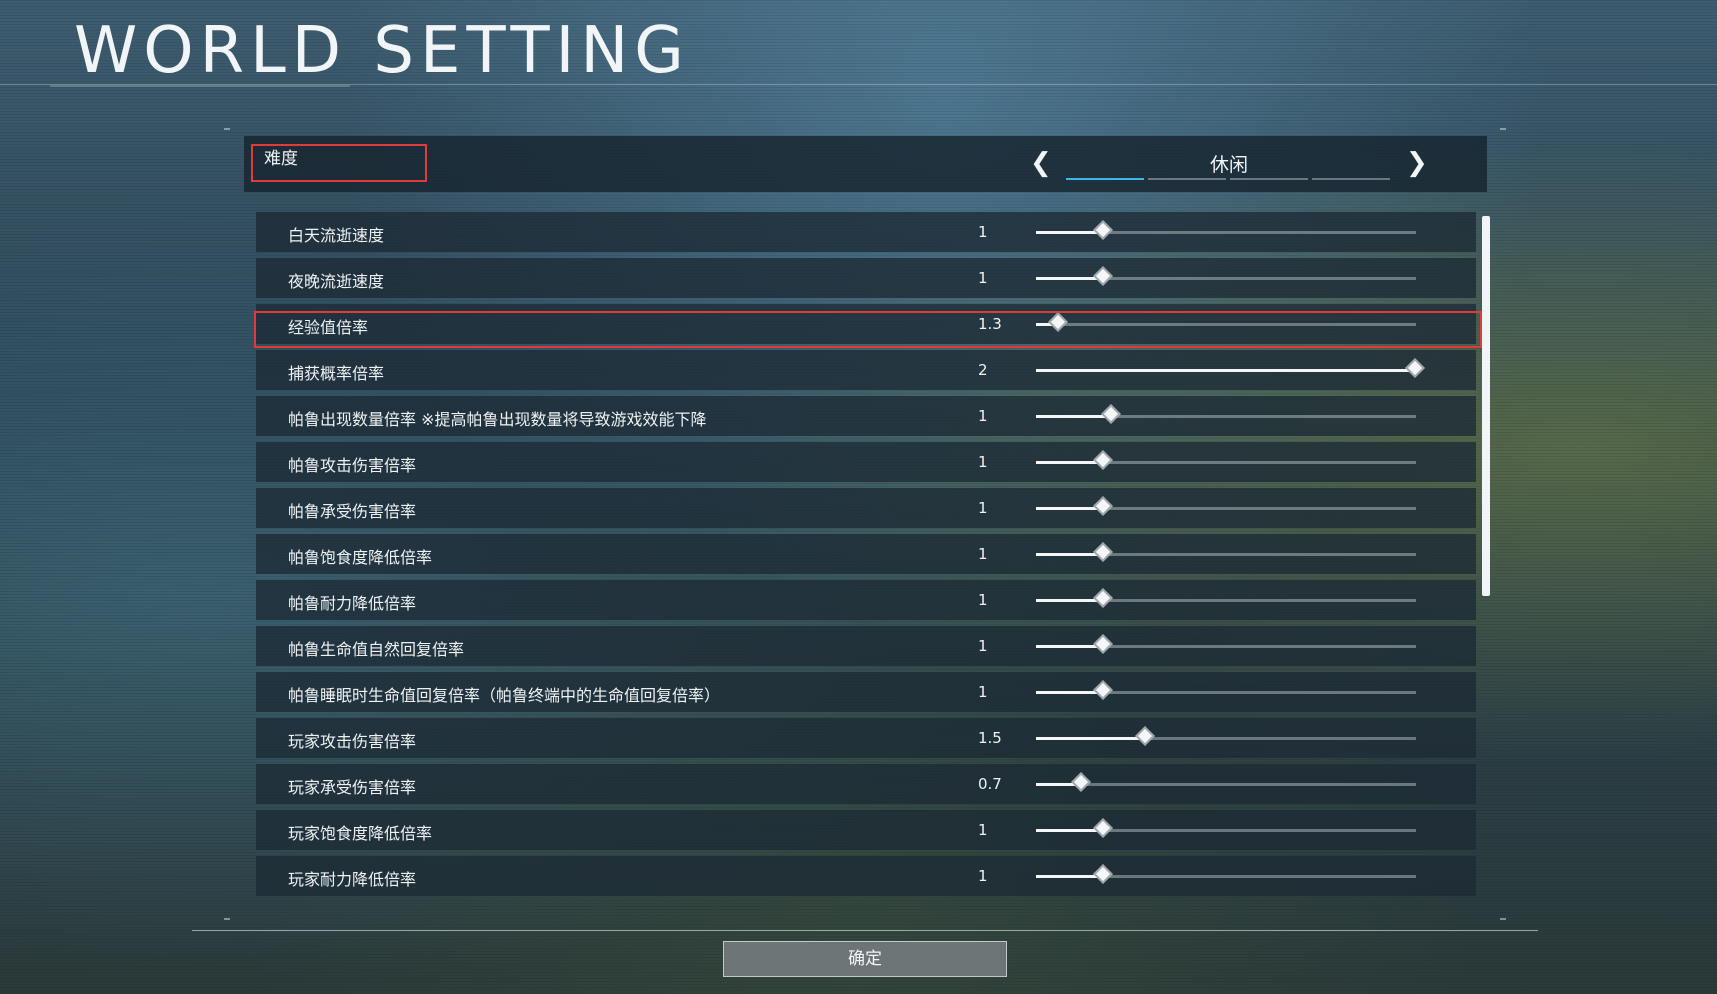 Image resolution: width=1717 pixels, height=994 pixels. Describe the element at coordinates (866, 784) in the screenshot. I see `setting-row: 玩家承受伤害倍率 0.7` at that location.